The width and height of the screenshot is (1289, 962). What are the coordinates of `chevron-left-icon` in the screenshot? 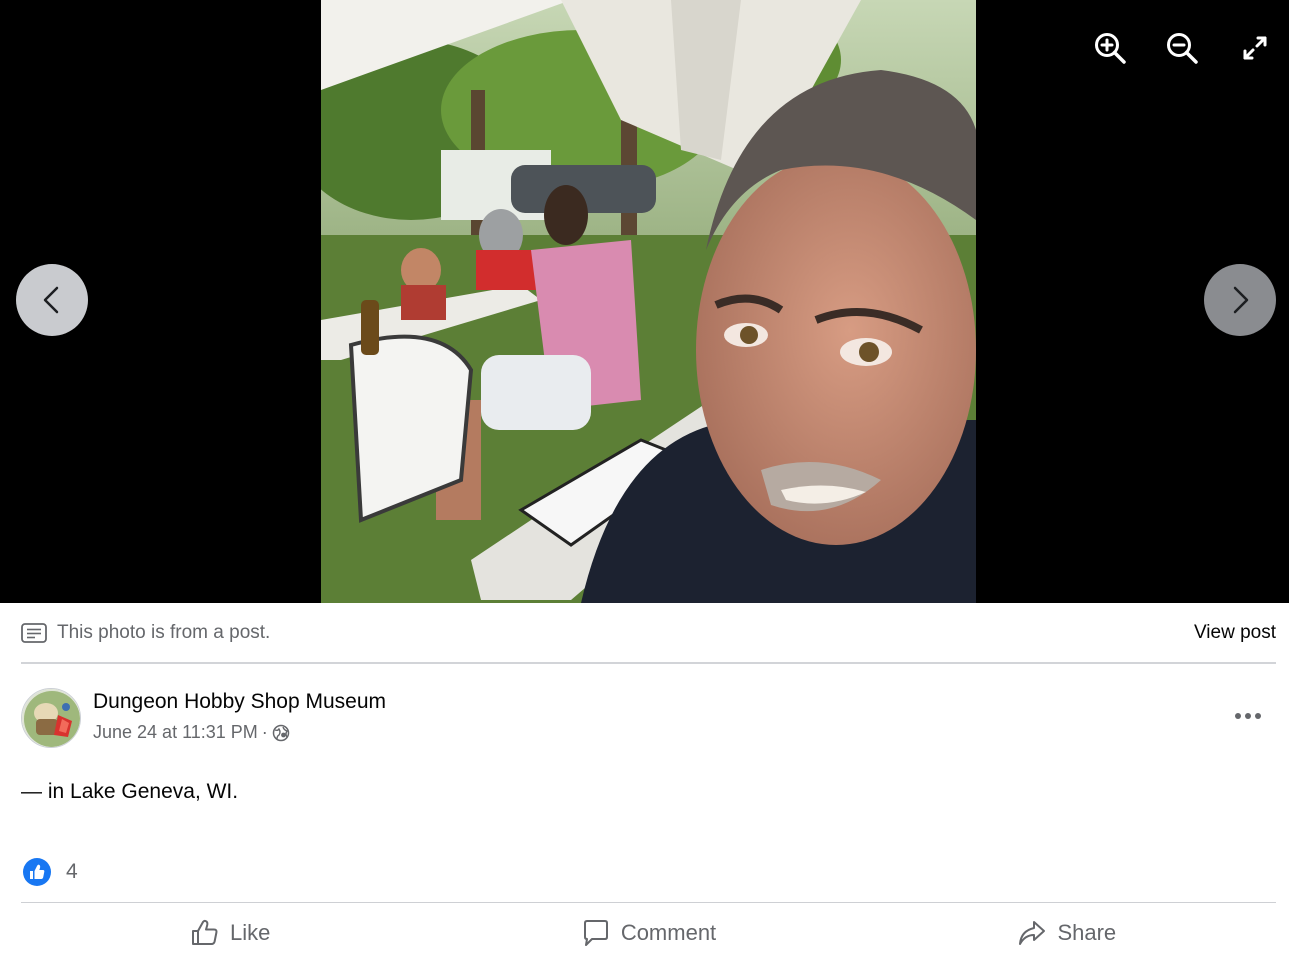 It's located at (51, 300).